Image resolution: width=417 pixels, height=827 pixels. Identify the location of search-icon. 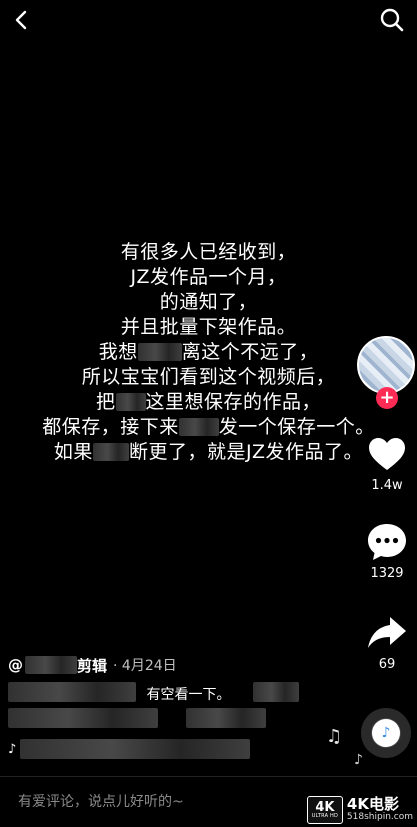
(392, 20).